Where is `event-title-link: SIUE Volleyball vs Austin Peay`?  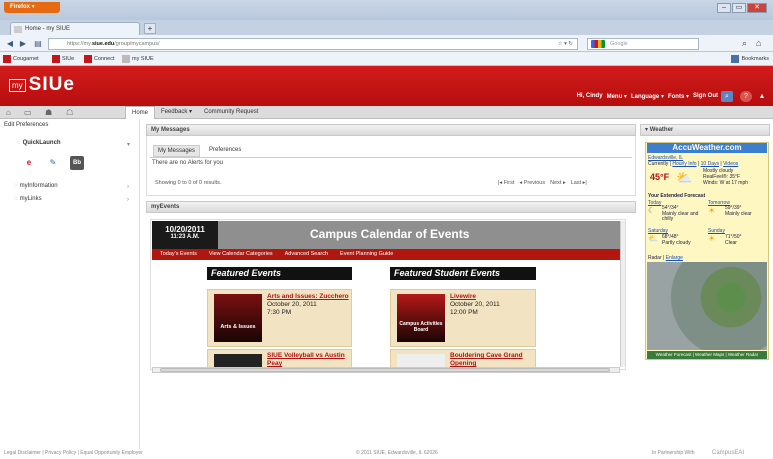 event-title-link: SIUE Volleyball vs Austin Peay is located at coordinates (308, 360).